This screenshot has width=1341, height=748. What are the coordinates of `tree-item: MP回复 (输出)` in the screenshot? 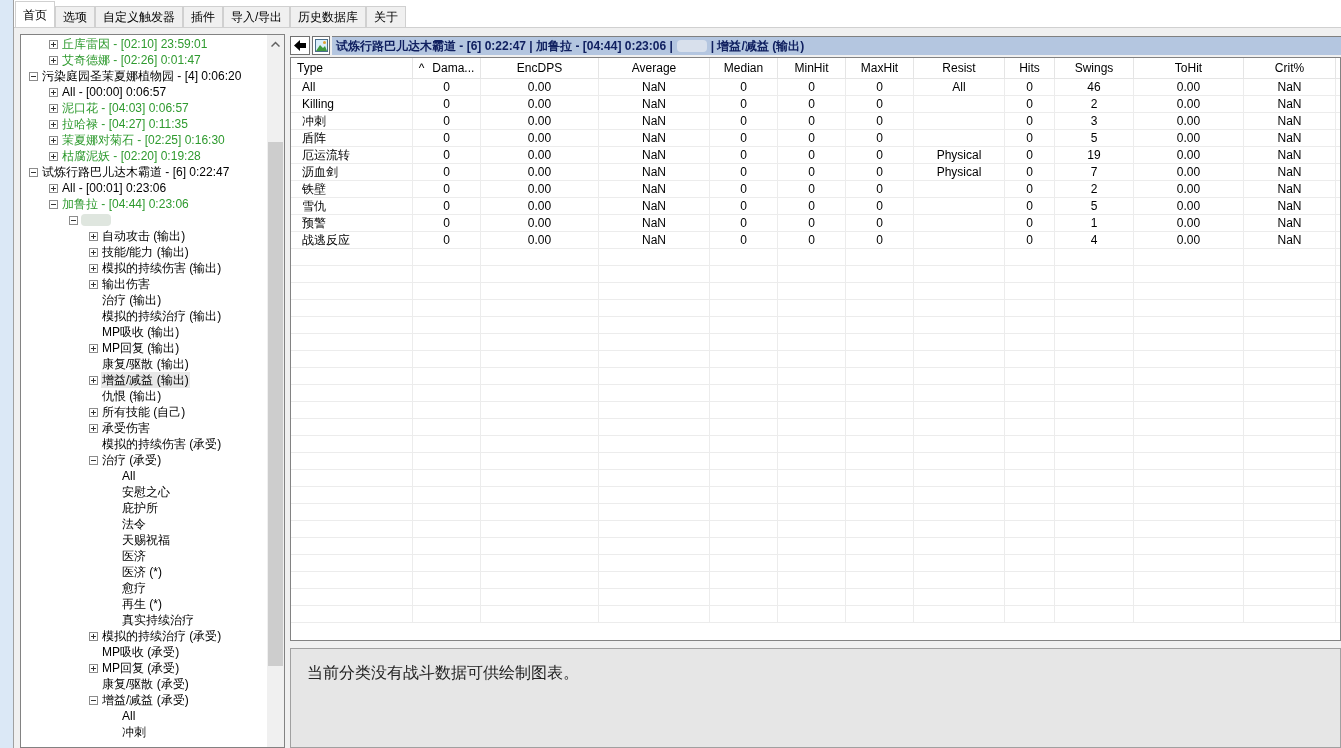 It's located at (141, 348).